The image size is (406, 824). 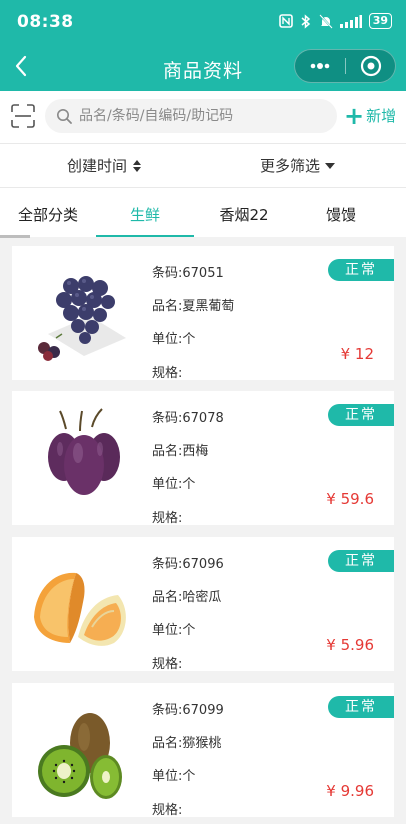 What do you see at coordinates (188, 710) in the screenshot?
I see `barcode-text: 条码:67099` at bounding box center [188, 710].